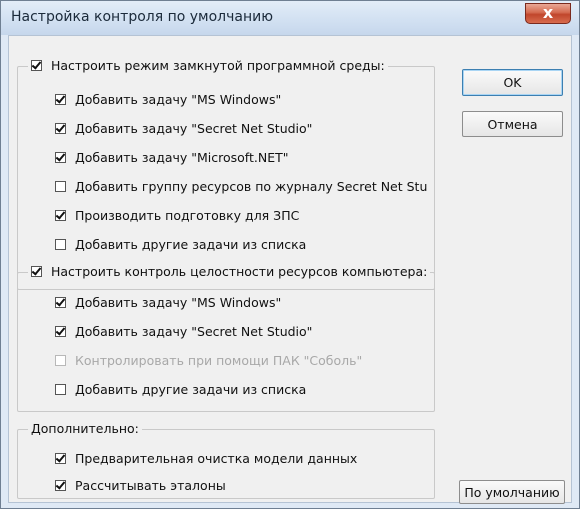  What do you see at coordinates (219, 360) in the screenshot?
I see `checkbox-label: Контролировать при помощи ПАК "Соболь"` at bounding box center [219, 360].